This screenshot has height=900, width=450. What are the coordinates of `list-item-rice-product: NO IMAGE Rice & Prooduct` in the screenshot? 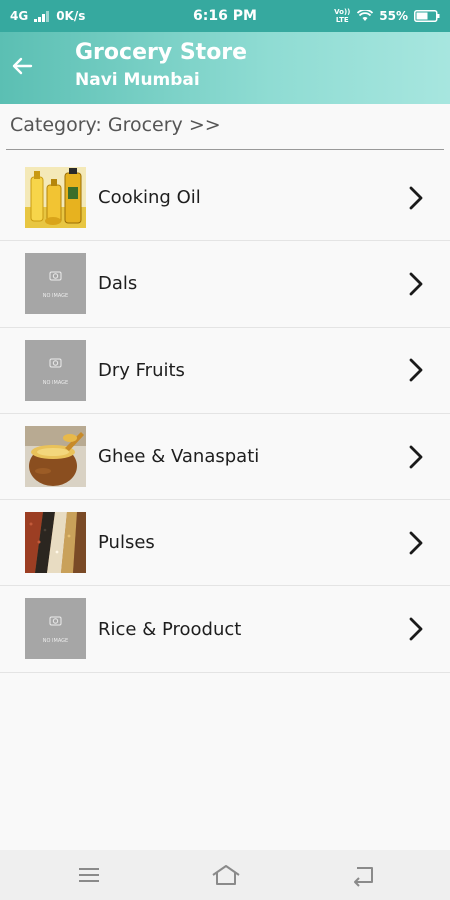 It's located at (225, 629).